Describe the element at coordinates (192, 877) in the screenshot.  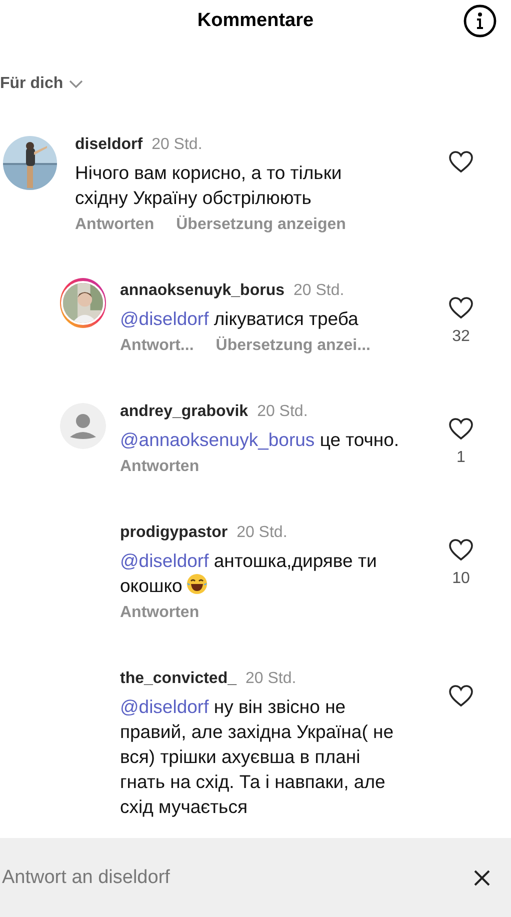
I see `reply-input: Antwort an diseldorf` at that location.